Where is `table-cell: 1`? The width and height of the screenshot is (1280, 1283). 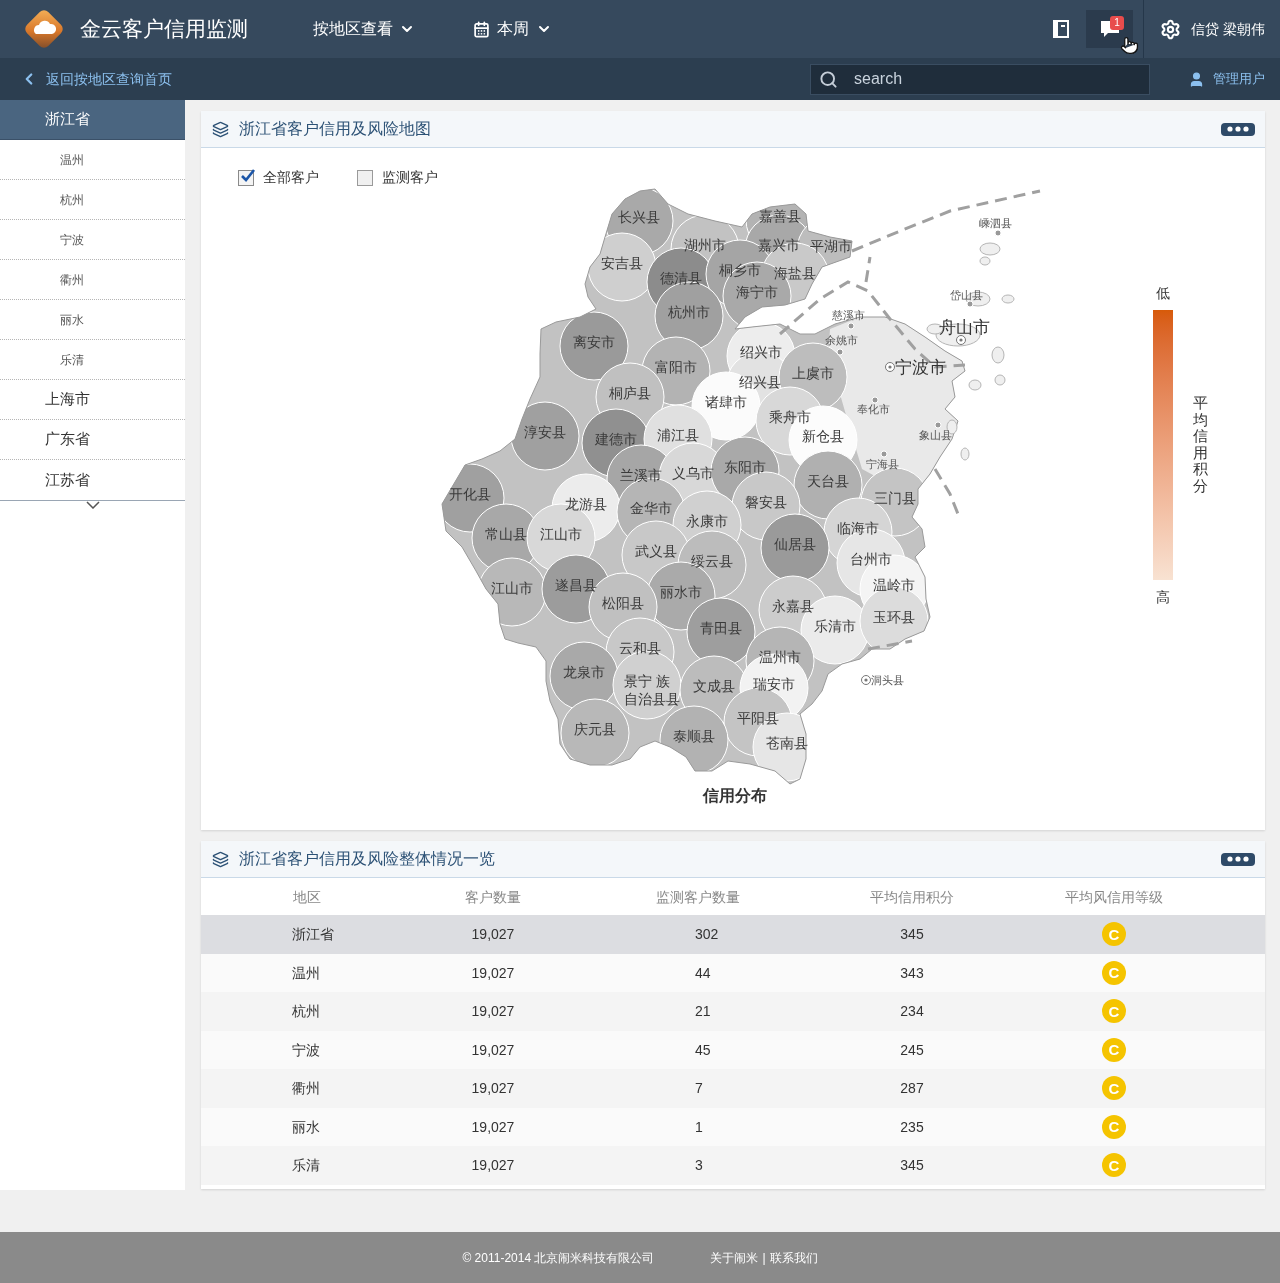 table-cell: 1 is located at coordinates (699, 1126).